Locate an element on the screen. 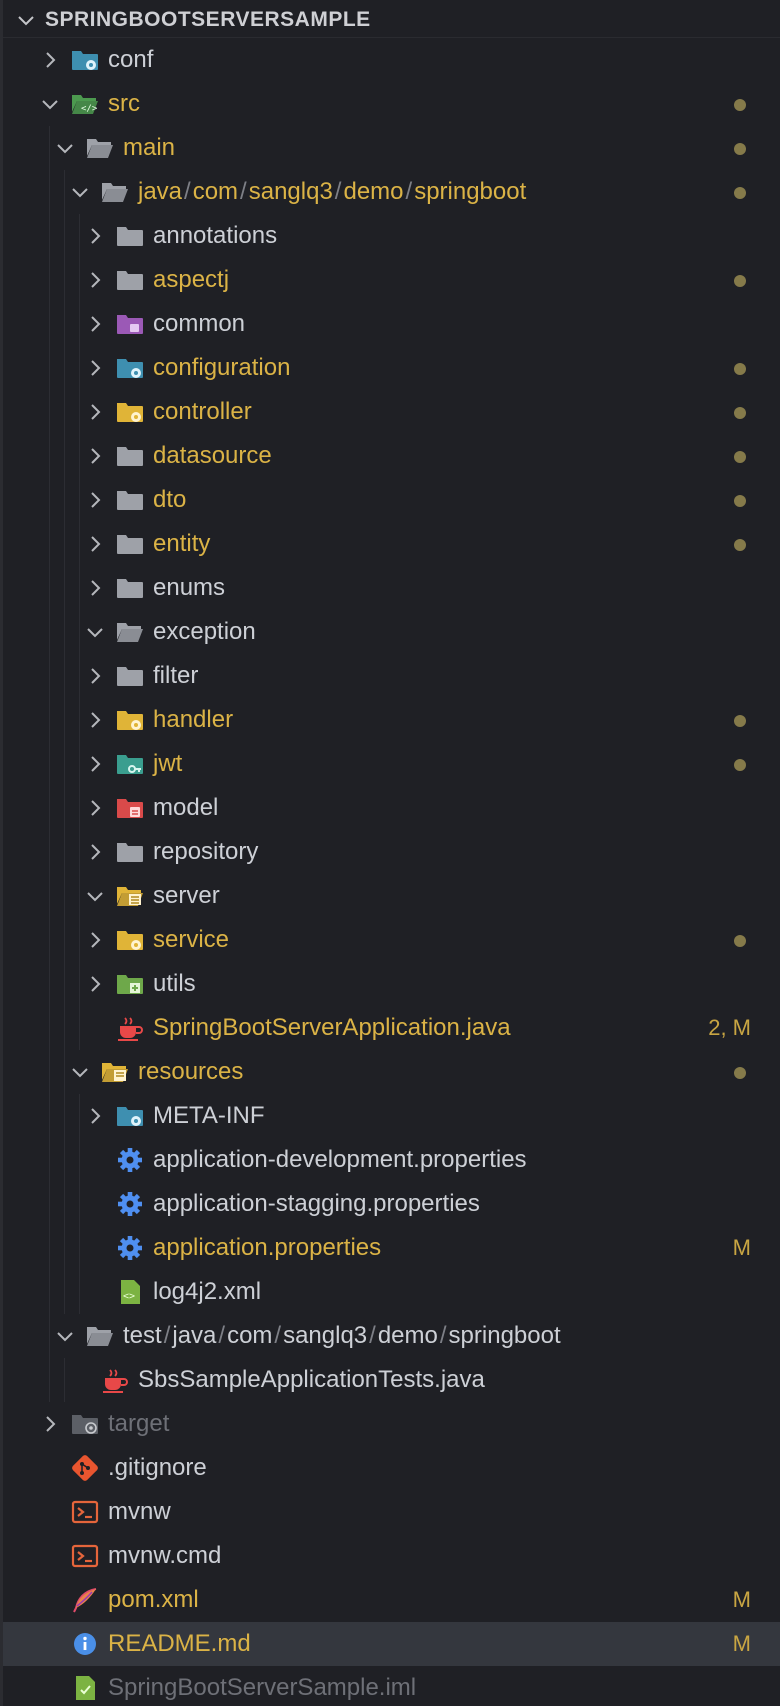  tree-item: service is located at coordinates (391, 940).